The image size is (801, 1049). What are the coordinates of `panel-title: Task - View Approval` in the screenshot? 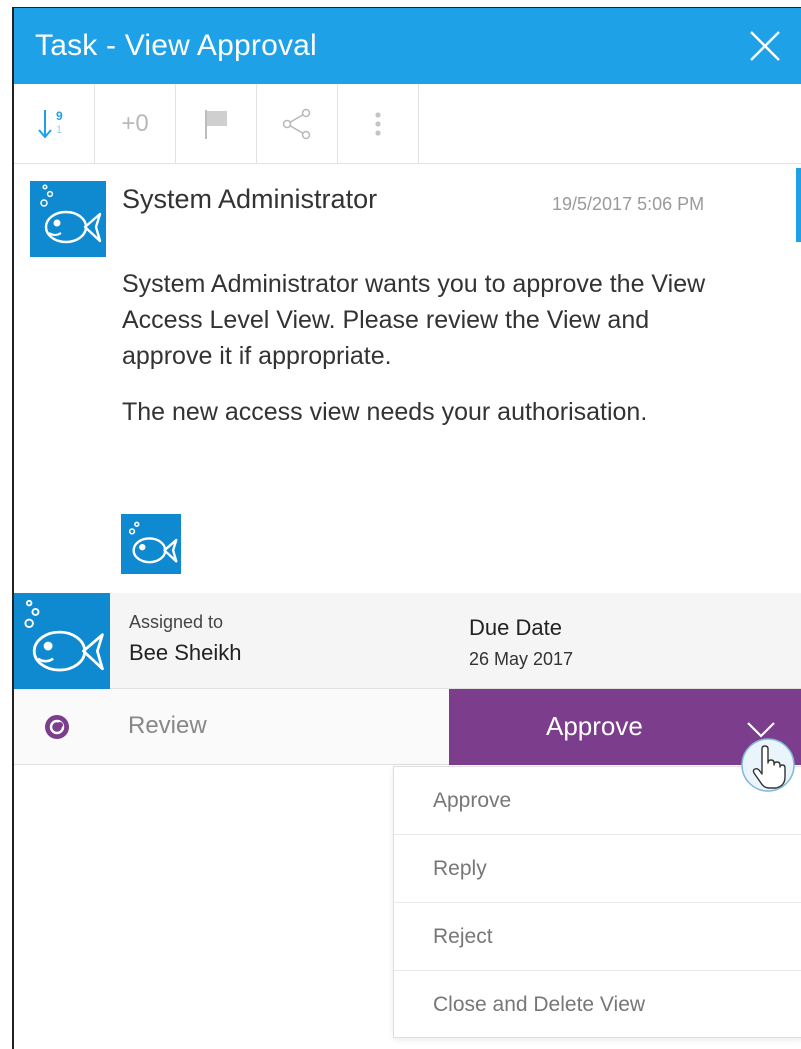 It's located at (176, 45).